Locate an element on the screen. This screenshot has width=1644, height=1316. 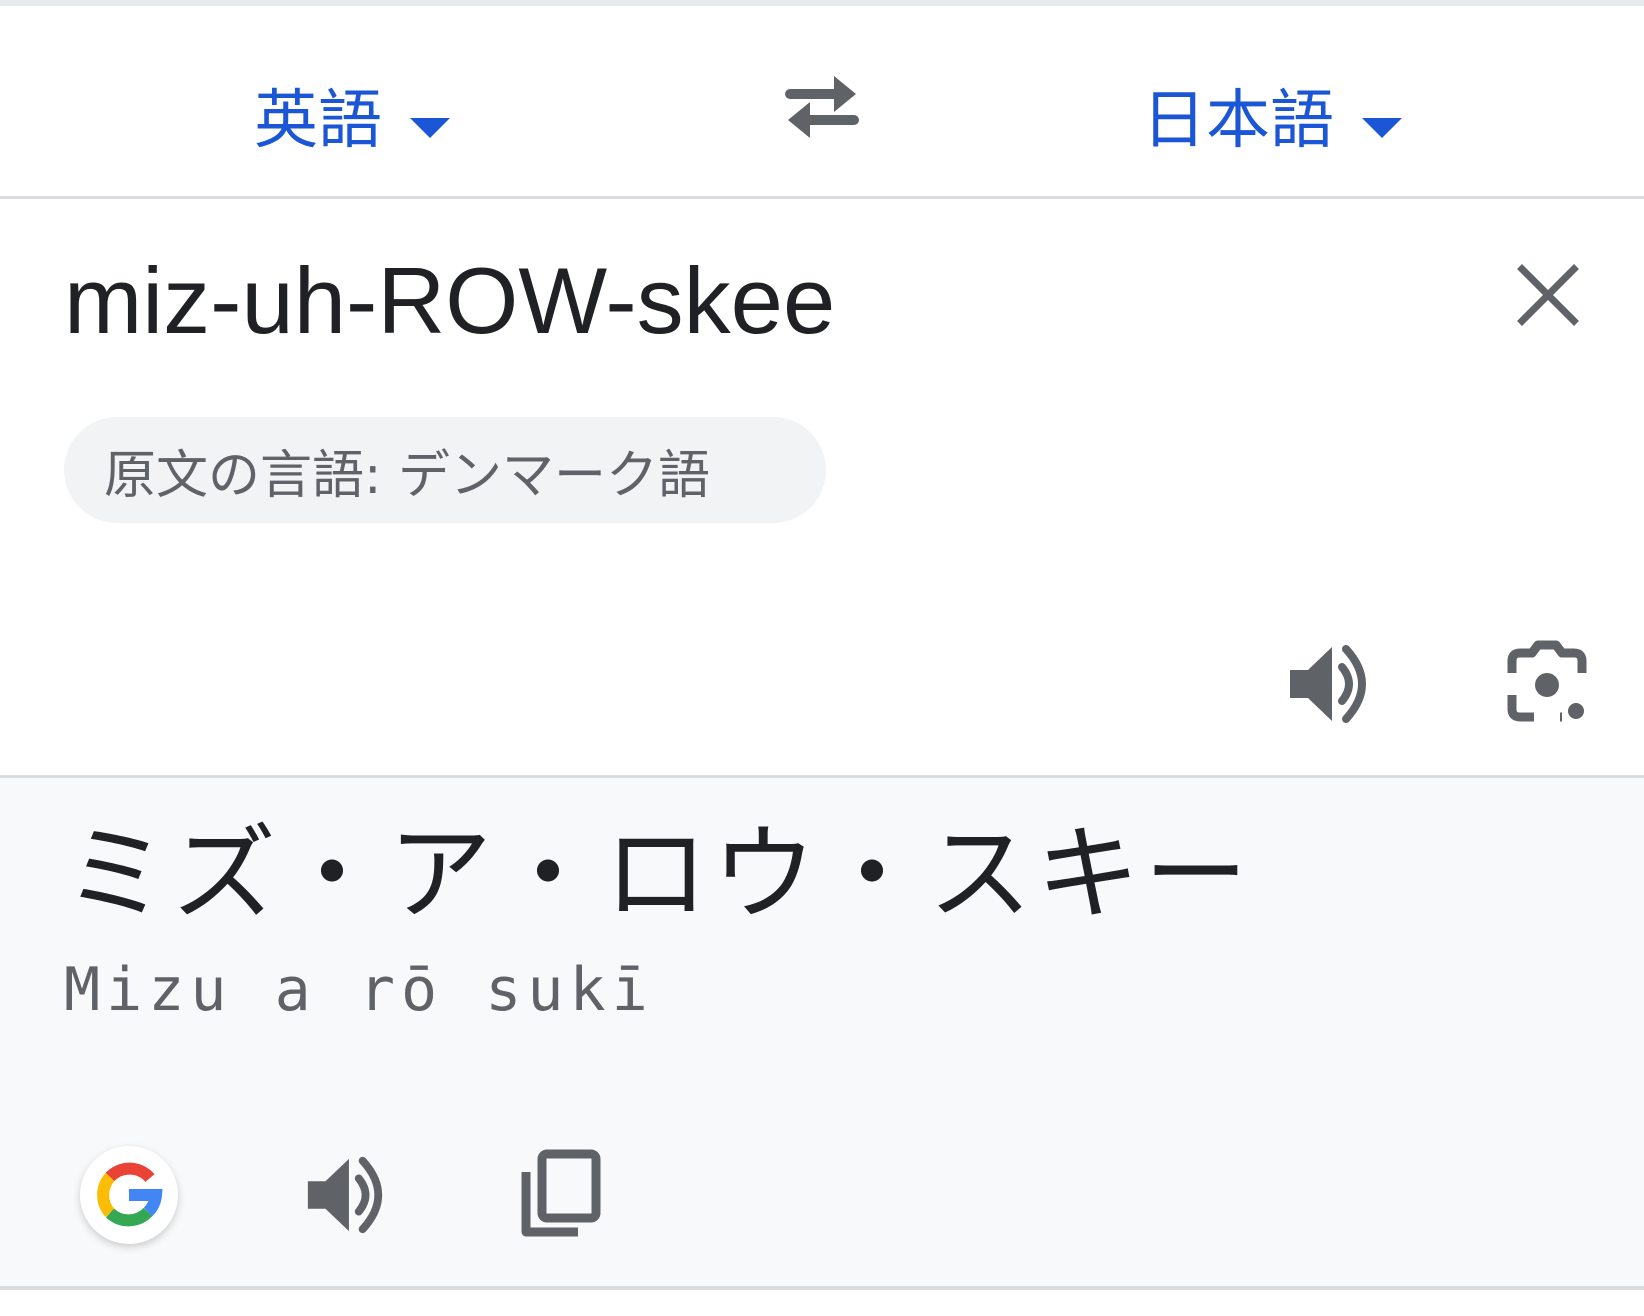
close-icon is located at coordinates (1548, 295).